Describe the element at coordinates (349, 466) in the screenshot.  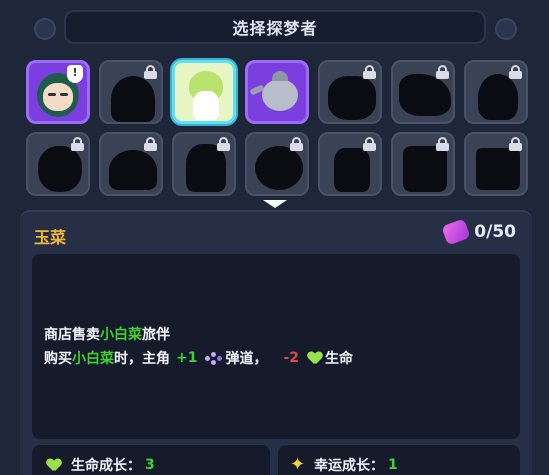
I see `stat-label: 幸运成长：` at that location.